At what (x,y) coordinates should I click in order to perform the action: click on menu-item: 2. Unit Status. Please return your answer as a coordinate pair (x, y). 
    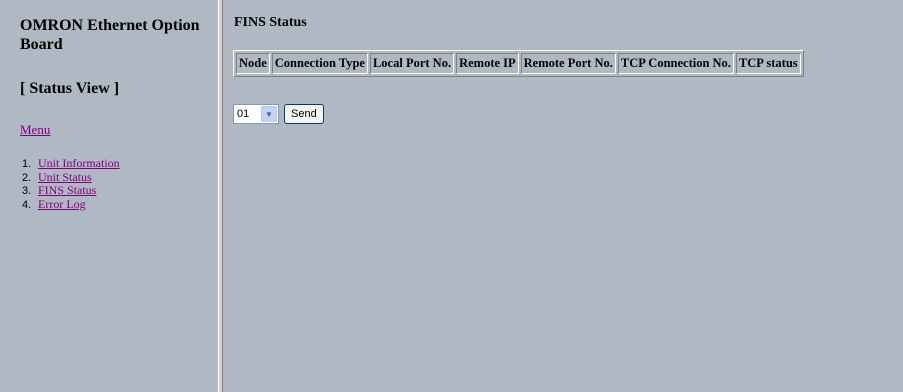
    Looking at the image, I should click on (71, 177).